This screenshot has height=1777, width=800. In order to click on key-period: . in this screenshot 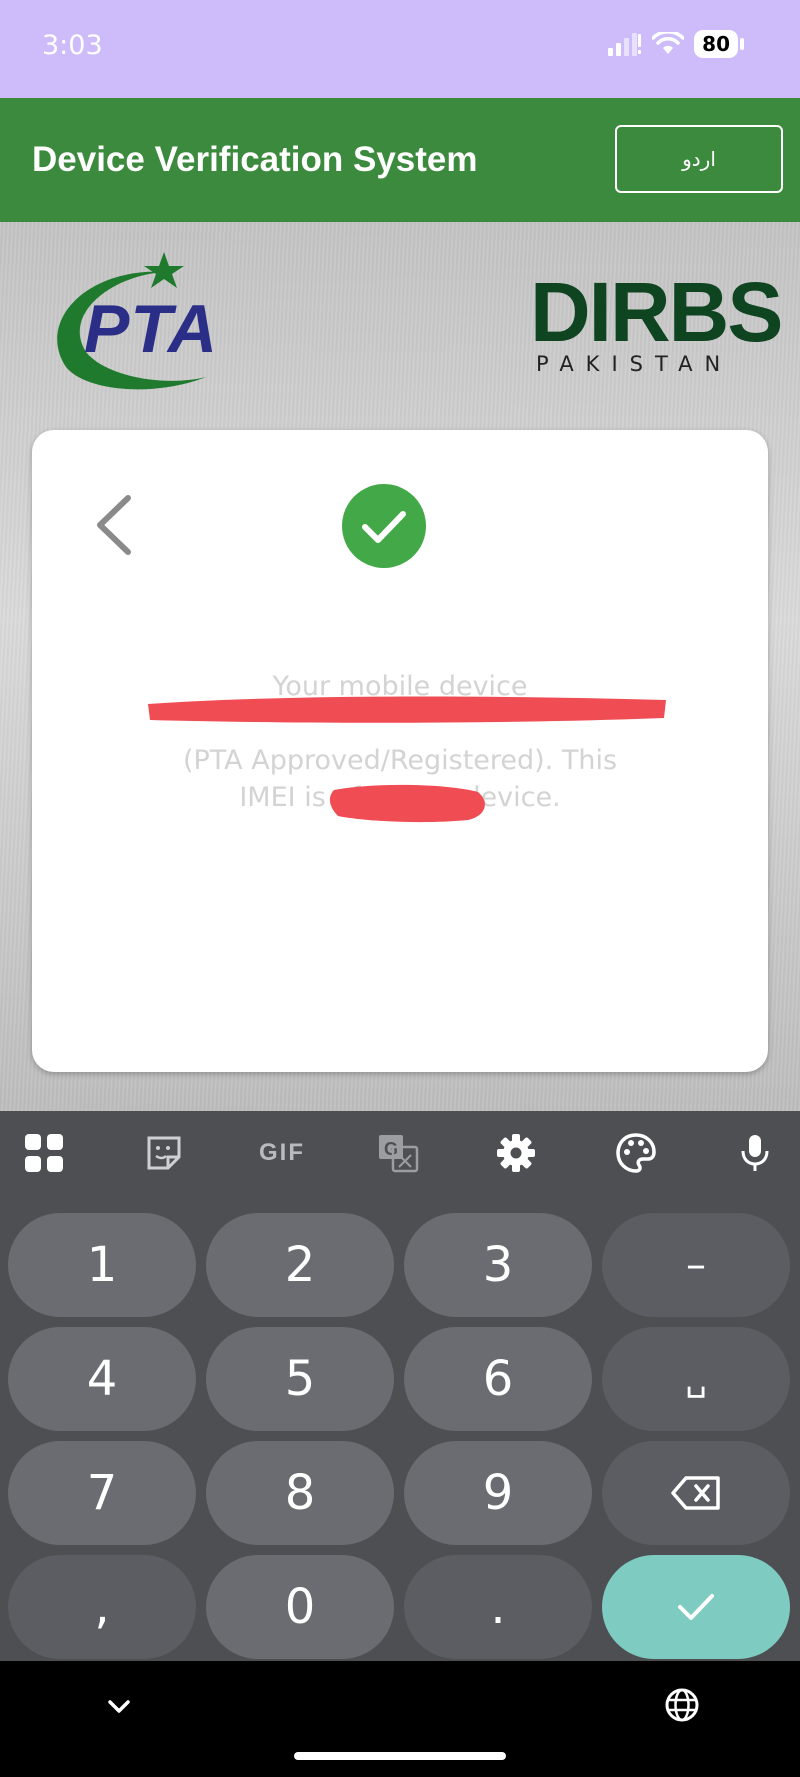, I will do `click(498, 1607)`.